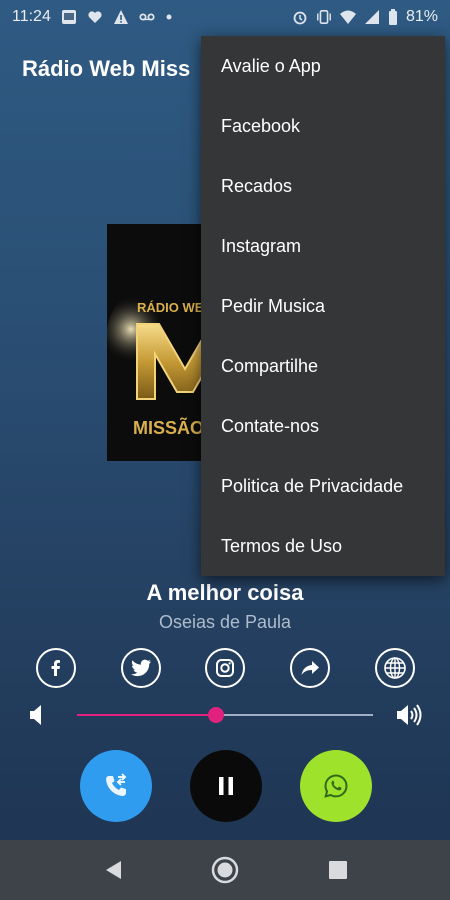 Image resolution: width=450 pixels, height=900 pixels. Describe the element at coordinates (323, 246) in the screenshot. I see `menu-item-instagram: Instagram` at that location.